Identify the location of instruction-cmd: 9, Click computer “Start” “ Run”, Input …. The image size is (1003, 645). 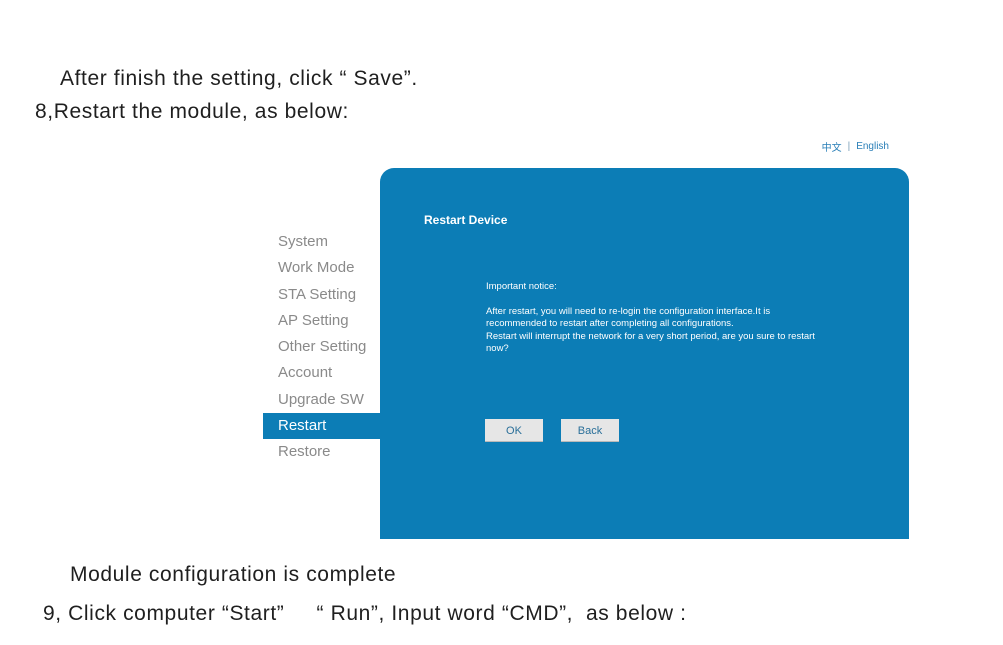
(365, 613).